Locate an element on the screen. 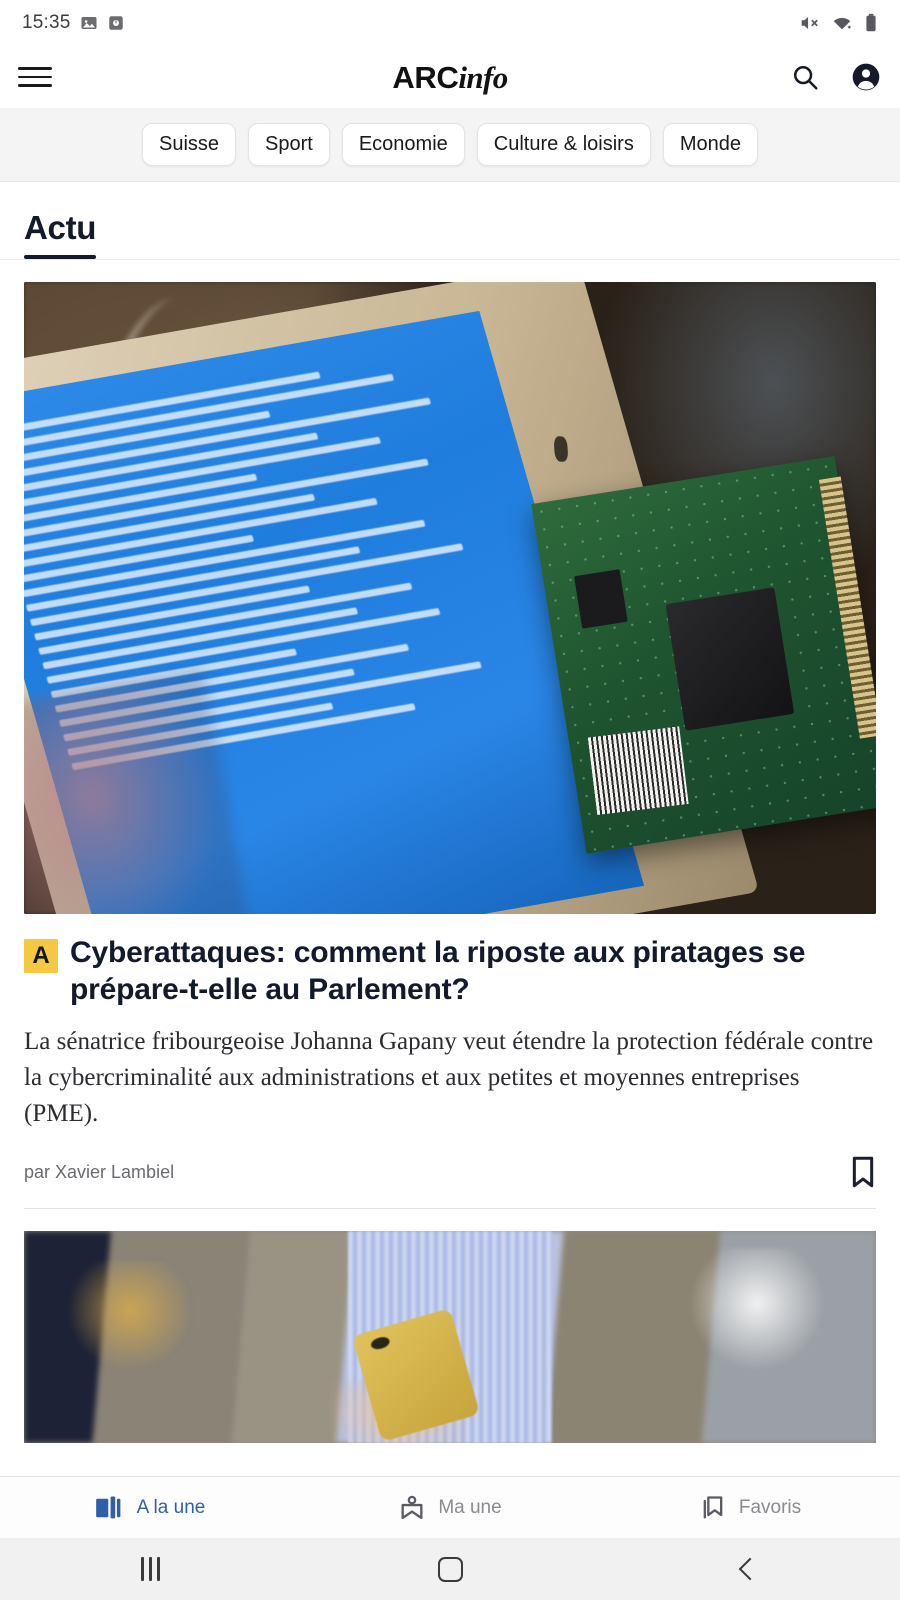 Image resolution: width=900 pixels, height=1600 pixels. status-bar-left: 15:35 is located at coordinates (73, 23).